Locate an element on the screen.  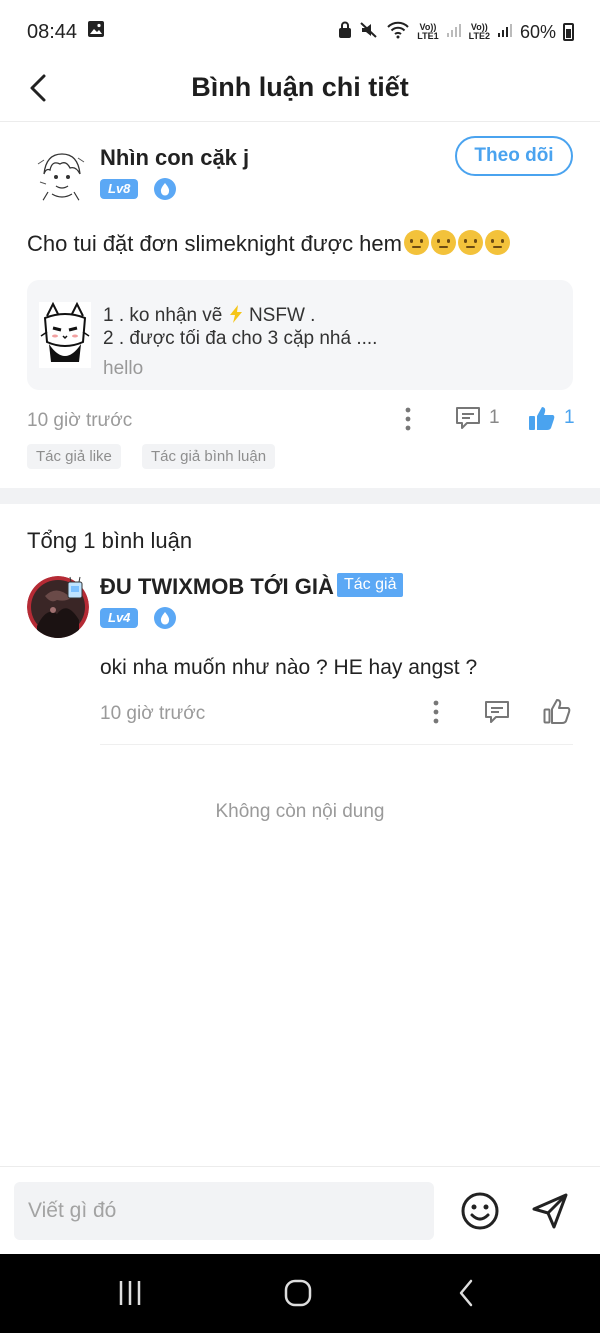
comment-input-bar is located at coordinates (300, 1210).